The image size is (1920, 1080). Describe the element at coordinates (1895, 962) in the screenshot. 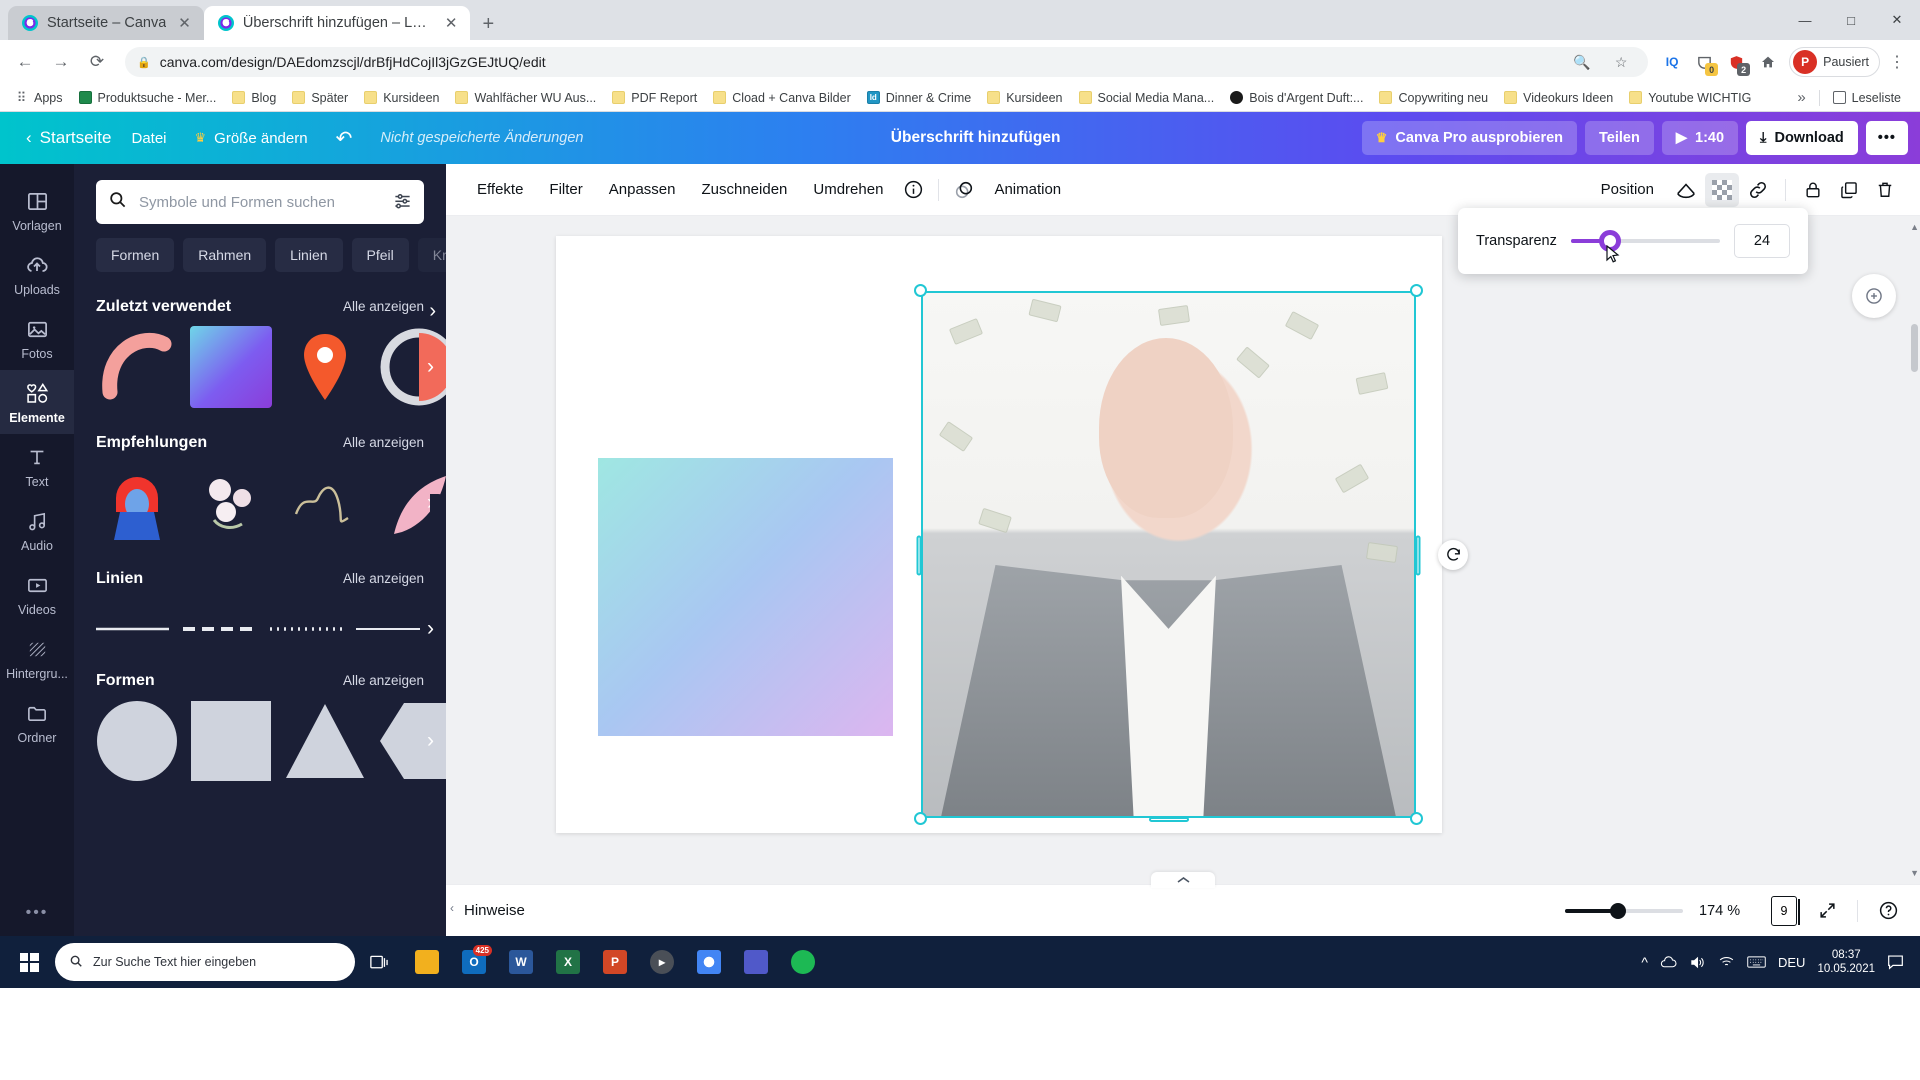

I see `notification-icon` at that location.